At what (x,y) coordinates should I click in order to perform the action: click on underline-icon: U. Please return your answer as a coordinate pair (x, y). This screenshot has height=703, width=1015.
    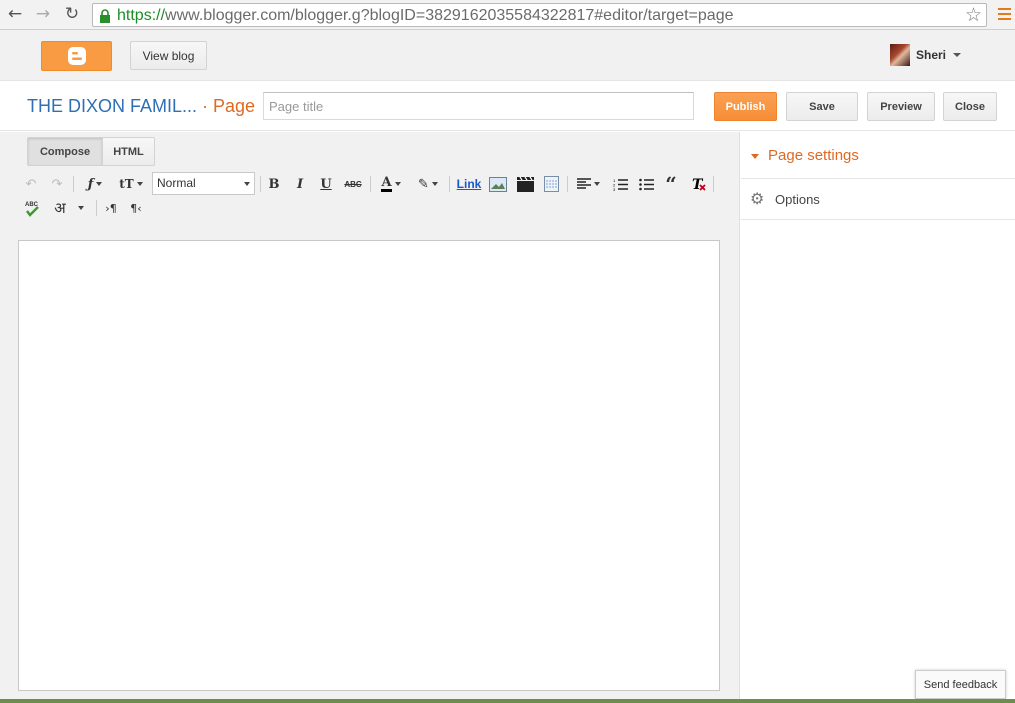
    Looking at the image, I should click on (326, 184).